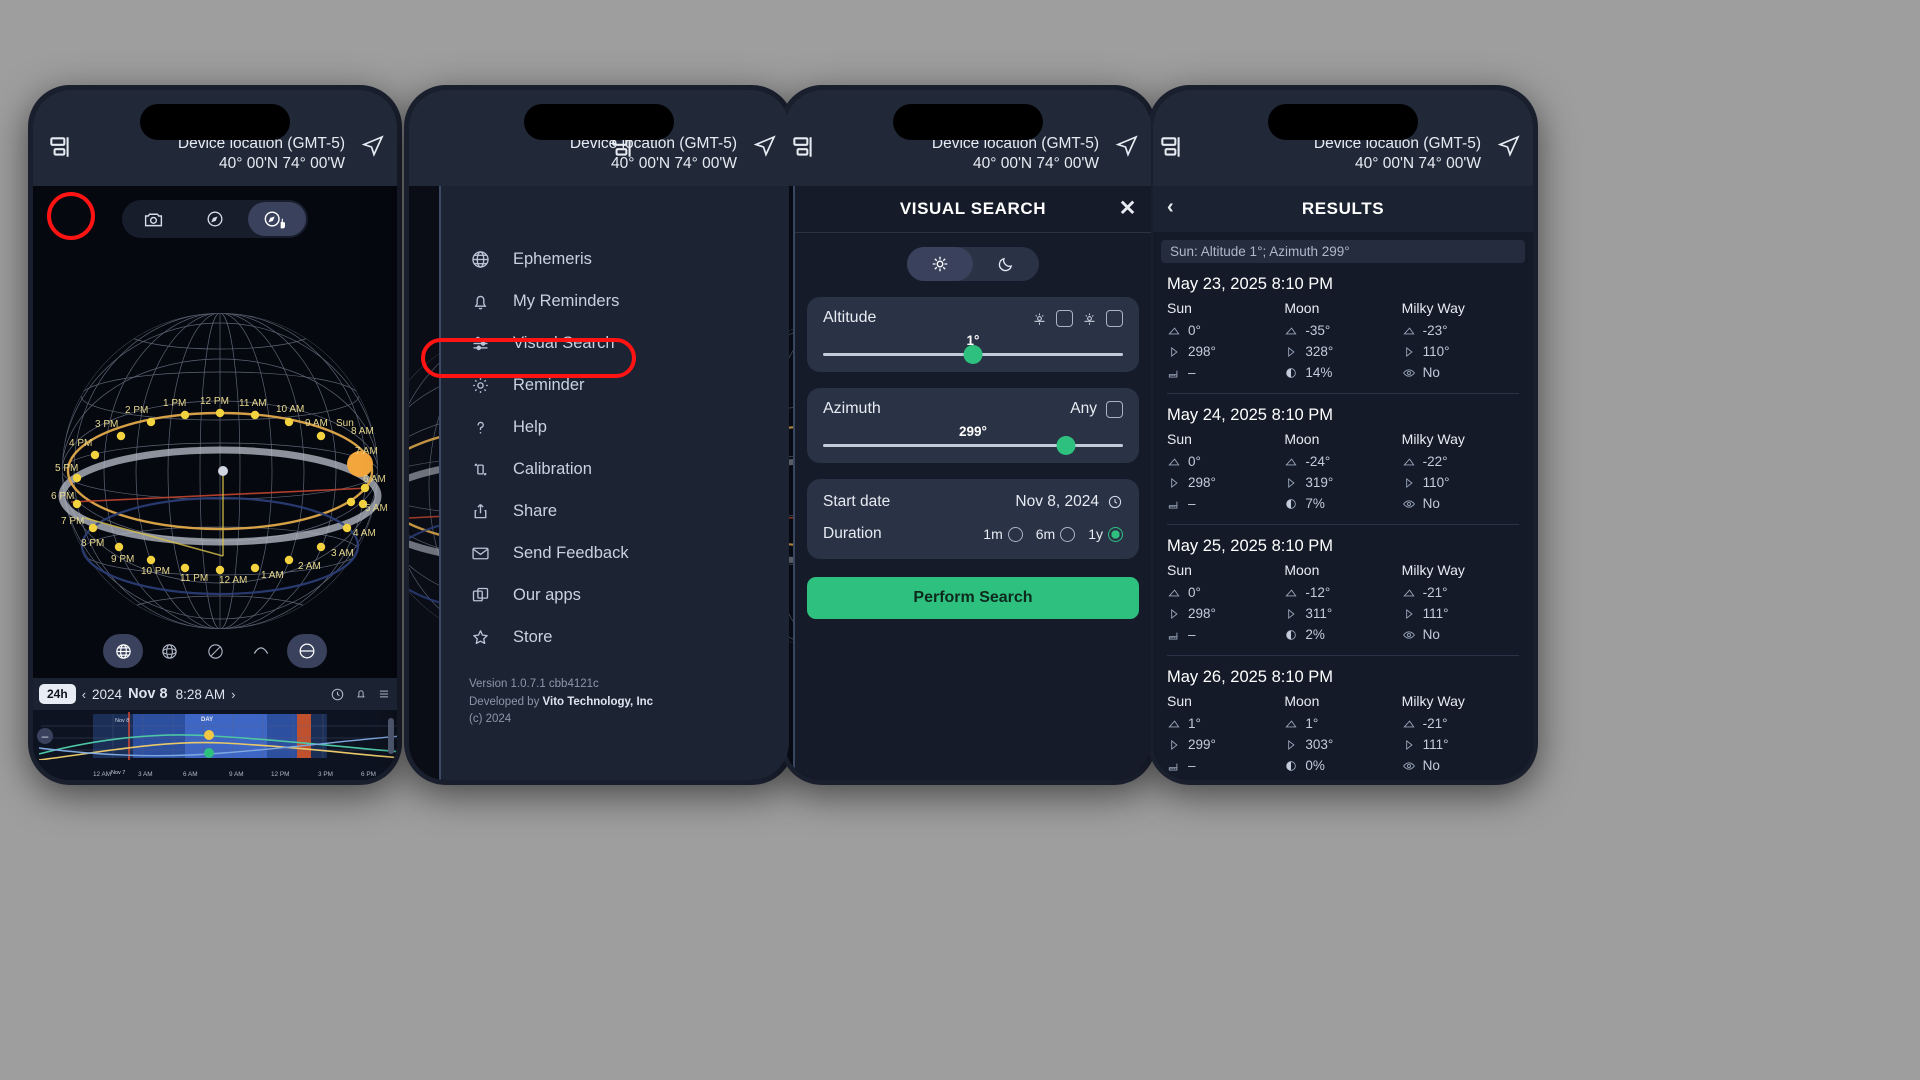 The width and height of the screenshot is (1920, 1080). Describe the element at coordinates (1114, 409) in the screenshot. I see `azimuth-any-checkbox` at that location.